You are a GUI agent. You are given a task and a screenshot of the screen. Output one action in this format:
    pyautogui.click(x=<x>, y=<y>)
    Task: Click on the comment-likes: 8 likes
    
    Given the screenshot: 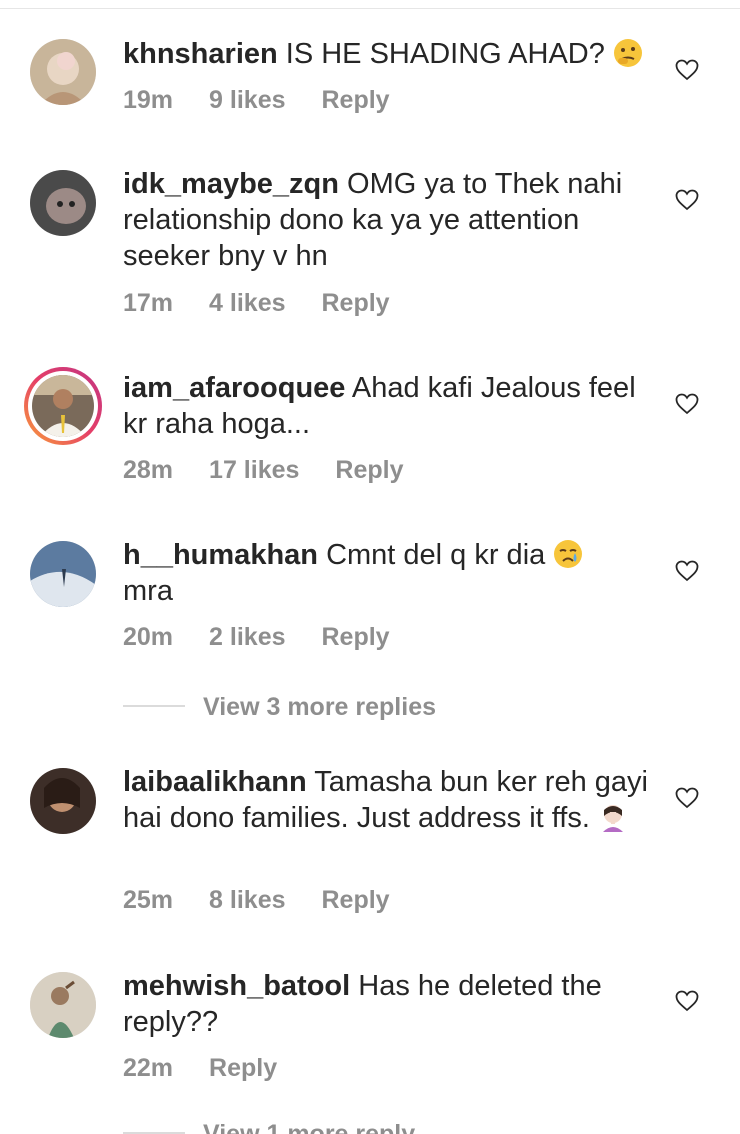 What is the action you would take?
    pyautogui.click(x=247, y=900)
    